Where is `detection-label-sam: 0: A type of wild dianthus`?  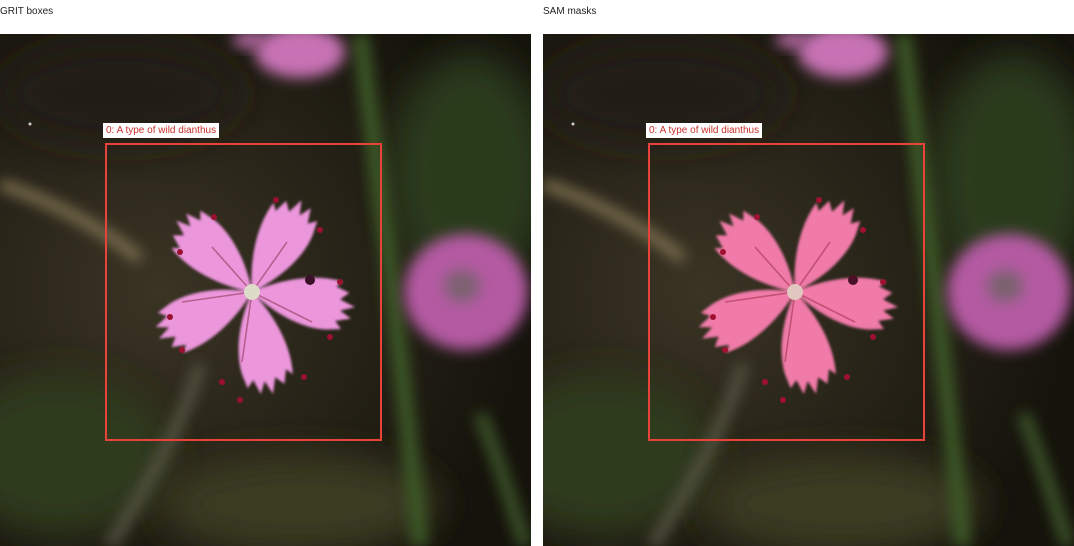
detection-label-sam: 0: A type of wild dianthus is located at coordinates (704, 130).